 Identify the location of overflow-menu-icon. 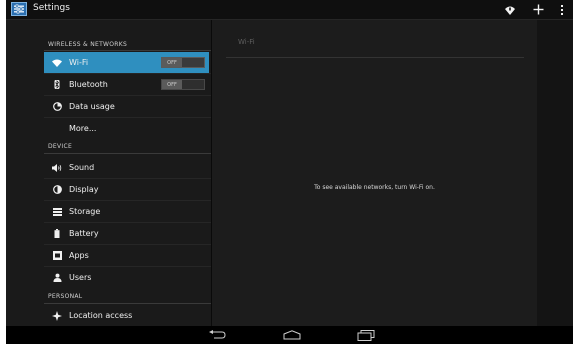
(562, 9).